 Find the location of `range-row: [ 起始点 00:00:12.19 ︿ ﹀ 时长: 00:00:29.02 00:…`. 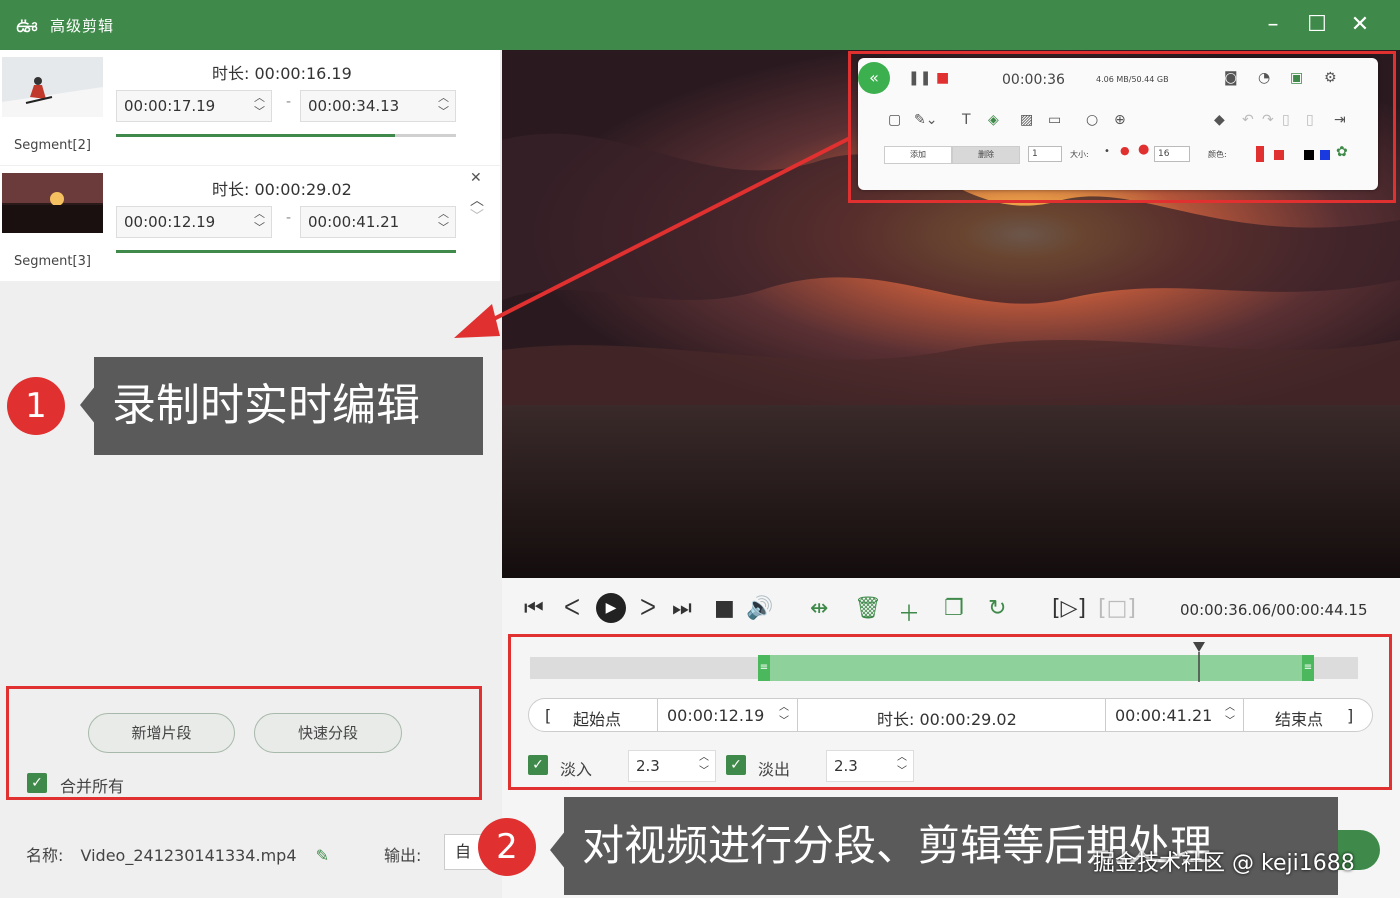

range-row: [ 起始点 00:00:12.19 ︿ ﹀ 时长: 00:00:29.02 00:… is located at coordinates (950, 715).